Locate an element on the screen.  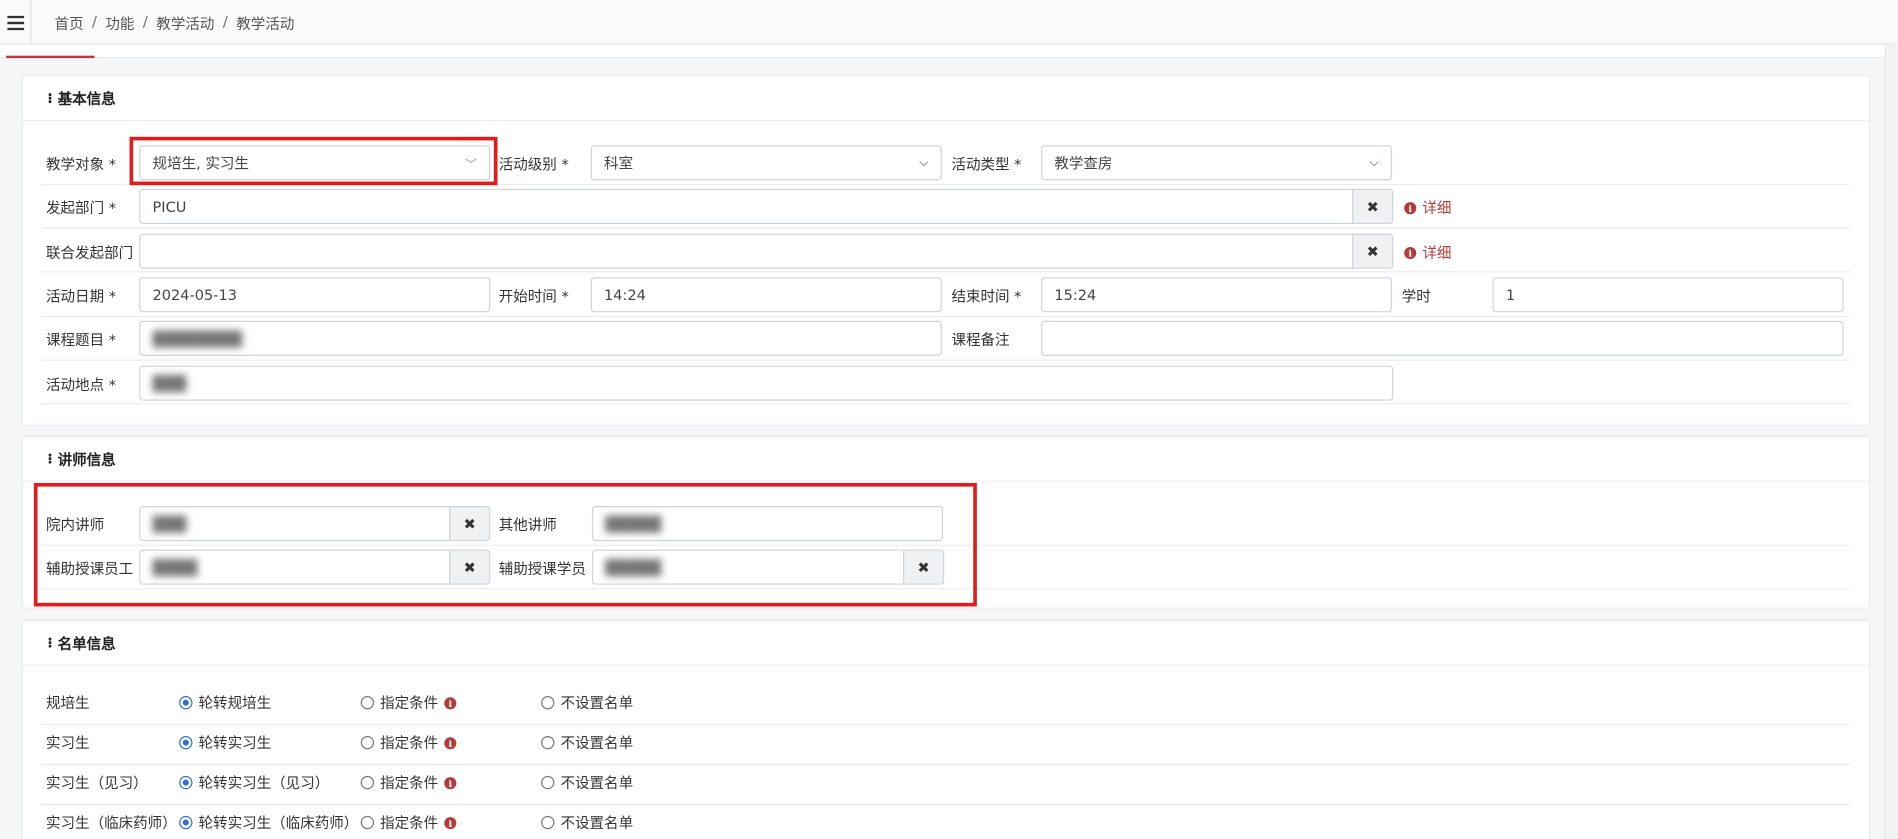
roster-rotate-radio: 轮转规培生 is located at coordinates (225, 702).